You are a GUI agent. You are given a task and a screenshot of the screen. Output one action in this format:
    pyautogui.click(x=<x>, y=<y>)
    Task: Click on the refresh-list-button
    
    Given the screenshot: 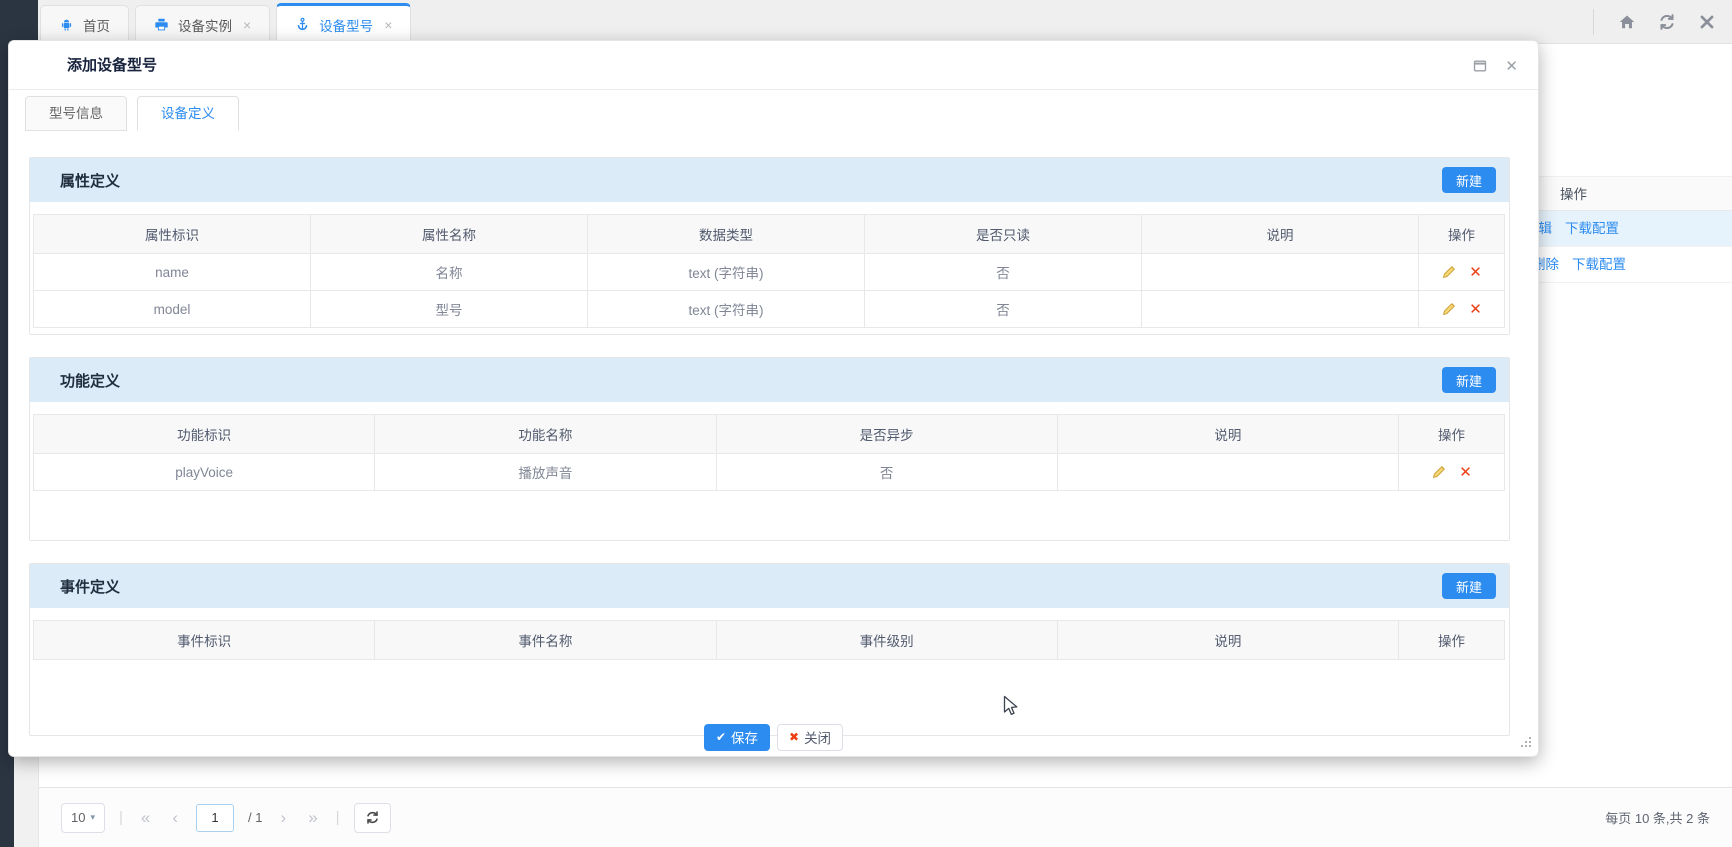 What is the action you would take?
    pyautogui.click(x=372, y=817)
    